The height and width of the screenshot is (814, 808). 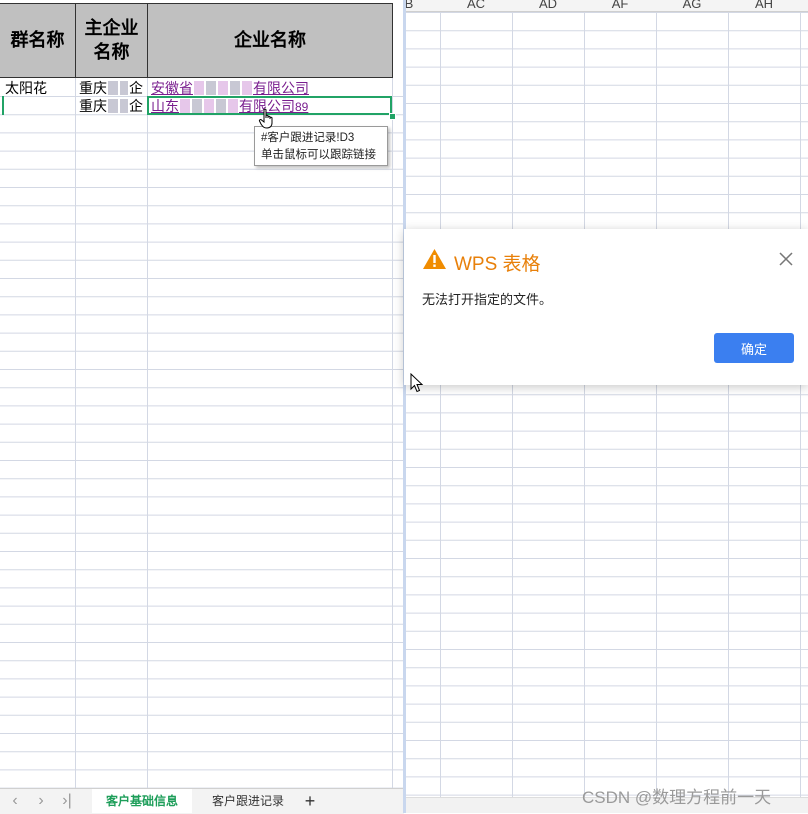 I want to click on cell-group-row1: 太阳花, so click(x=26, y=88).